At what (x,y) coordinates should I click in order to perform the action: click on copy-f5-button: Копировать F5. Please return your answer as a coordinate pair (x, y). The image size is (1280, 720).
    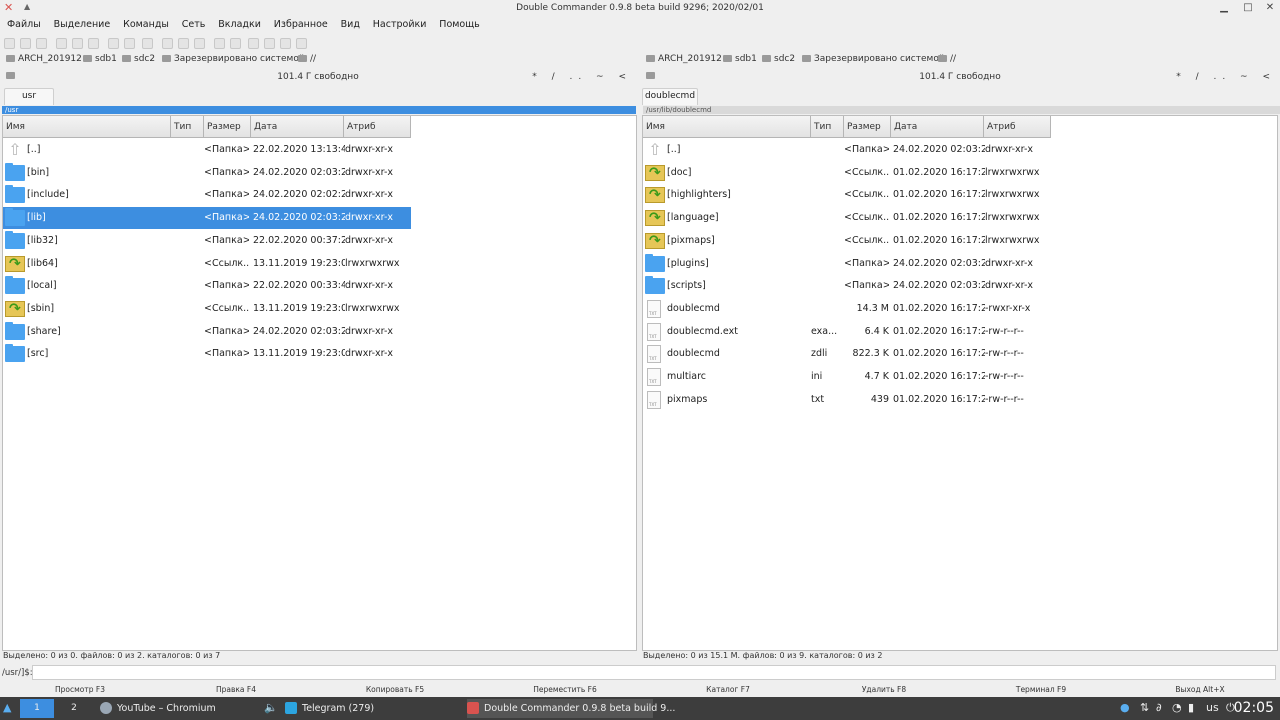
    Looking at the image, I should click on (395, 689).